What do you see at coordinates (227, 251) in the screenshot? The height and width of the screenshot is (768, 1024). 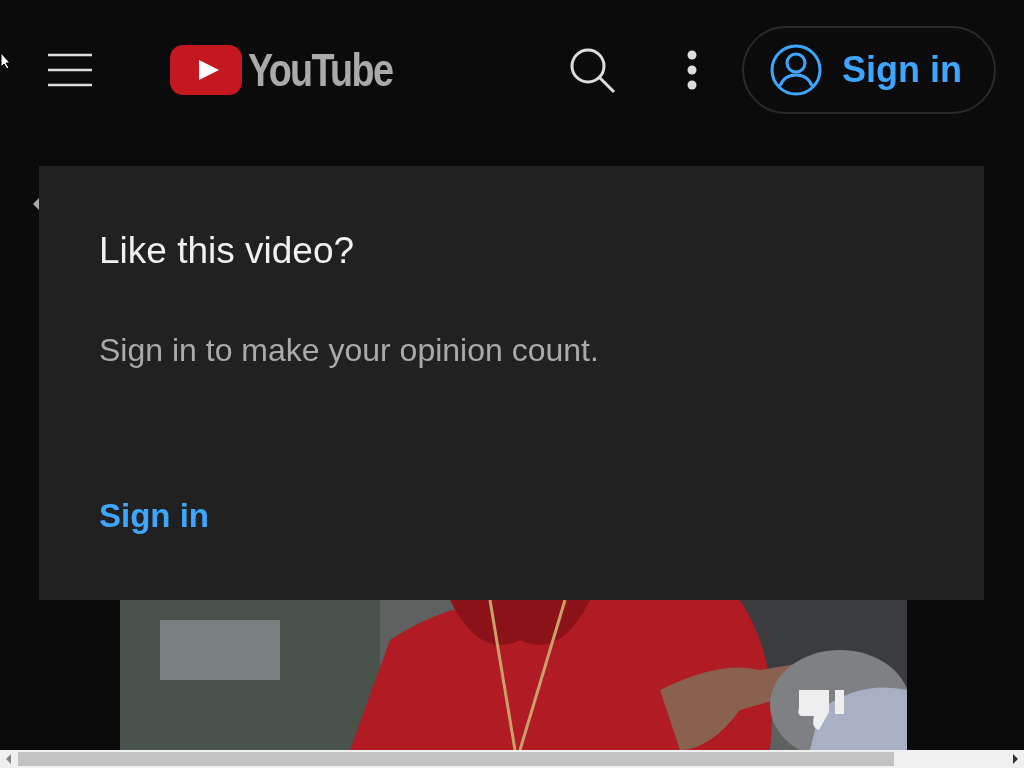 I see `popup-title: Like this video?` at bounding box center [227, 251].